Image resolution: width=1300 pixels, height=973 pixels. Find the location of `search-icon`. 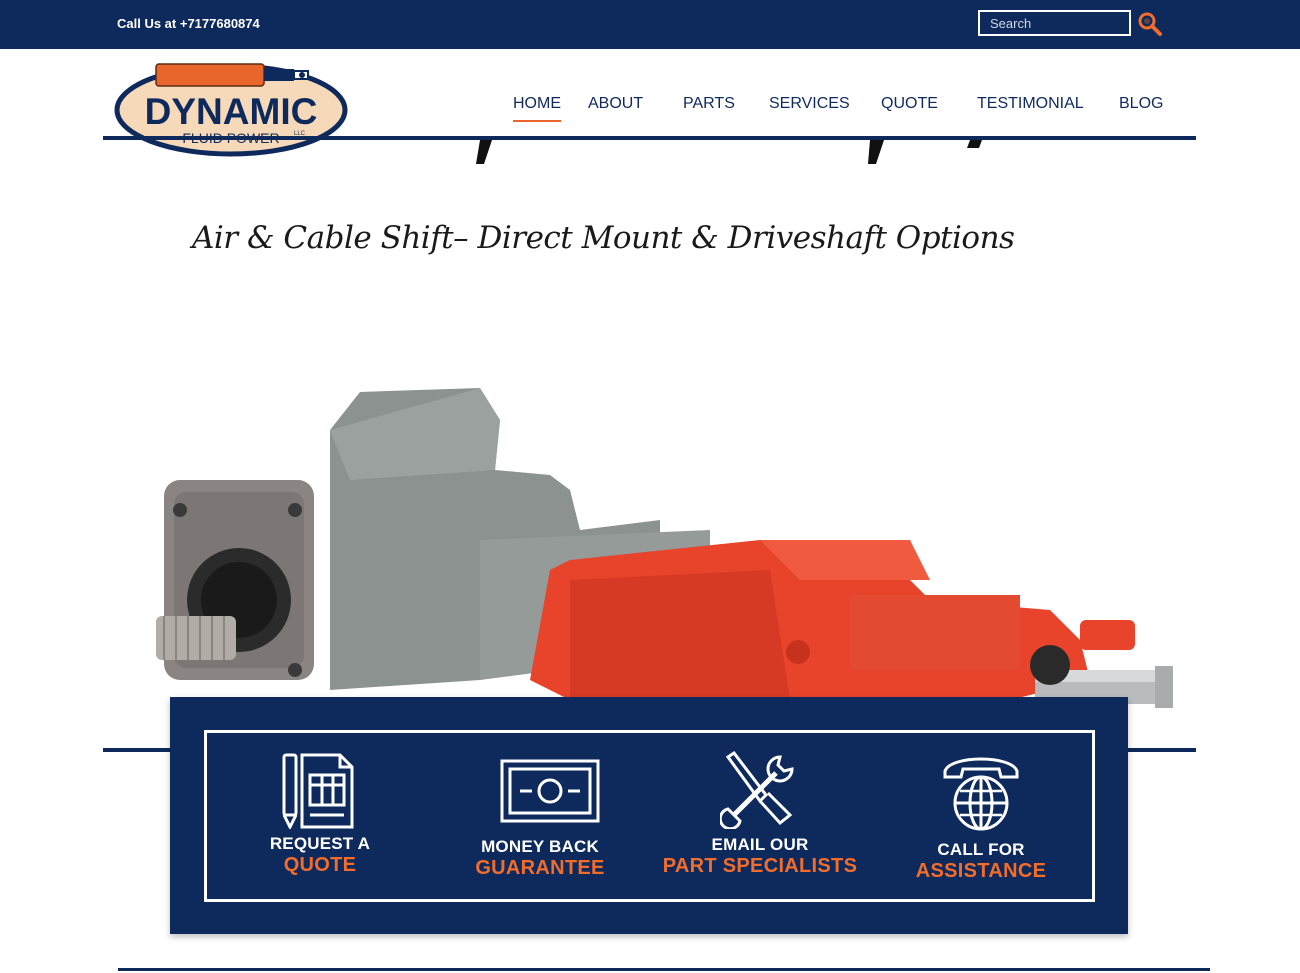

search-icon is located at coordinates (1150, 24).